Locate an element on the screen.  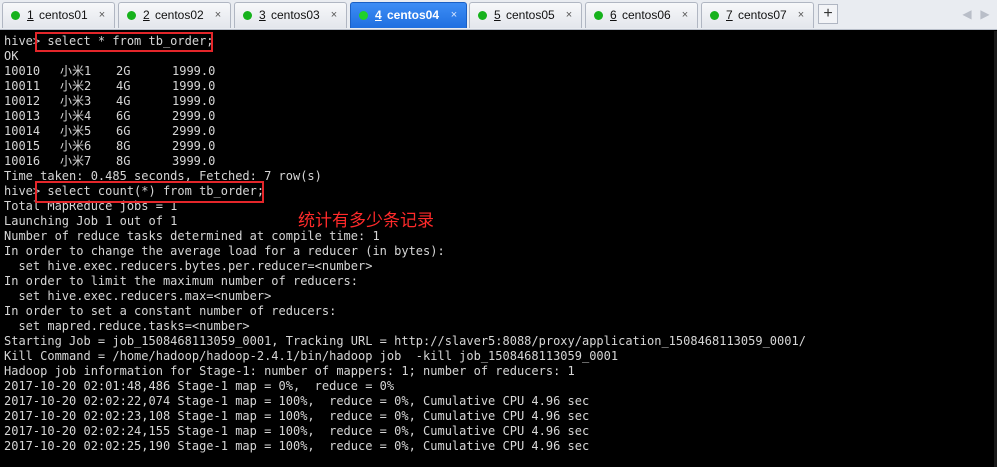
product-name-cell: 小米5 is located at coordinates (76, 131).